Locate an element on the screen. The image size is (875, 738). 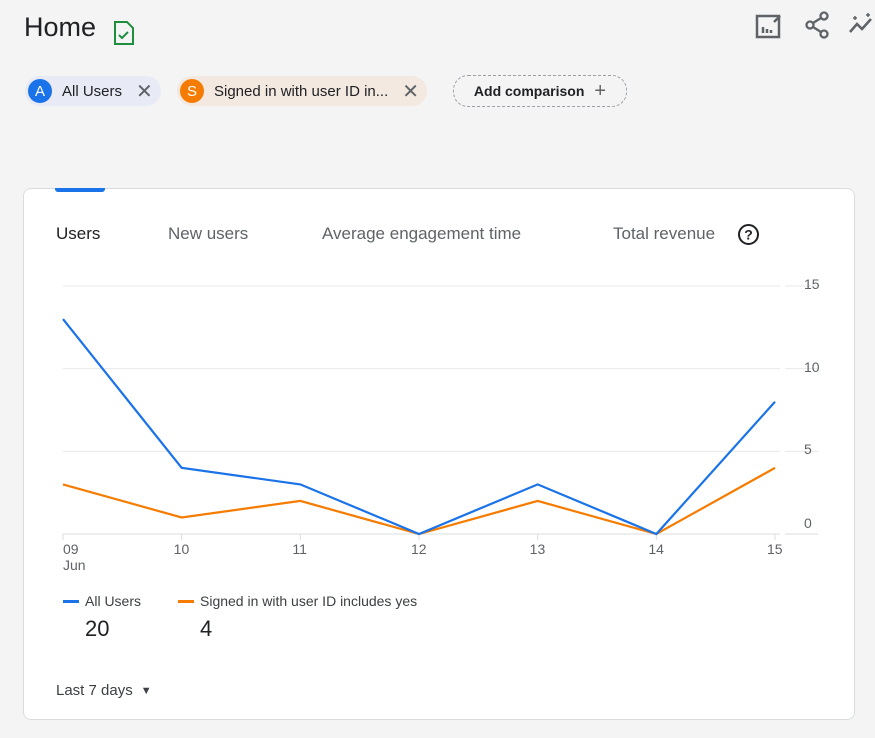
legend-item-all-users: All Users is located at coordinates (102, 601).